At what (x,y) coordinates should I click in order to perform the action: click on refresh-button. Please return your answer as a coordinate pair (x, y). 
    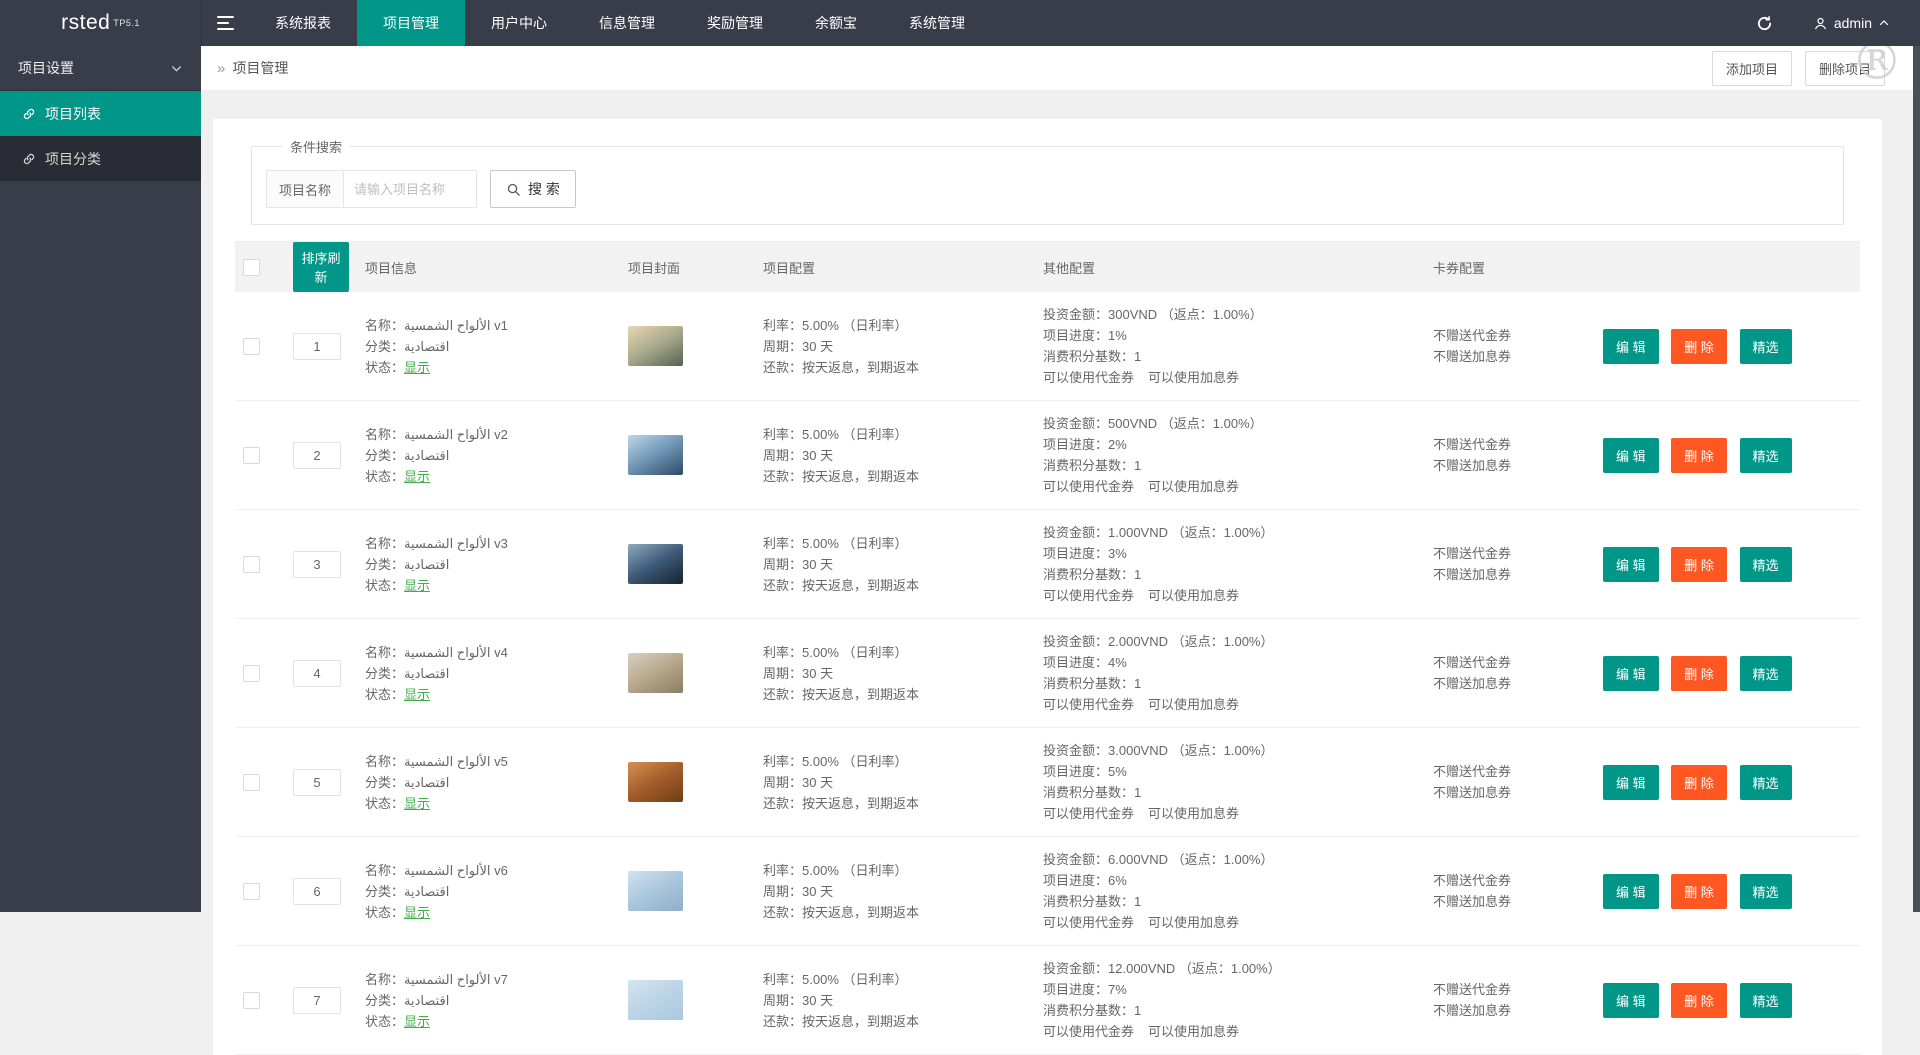
    Looking at the image, I should click on (1764, 23).